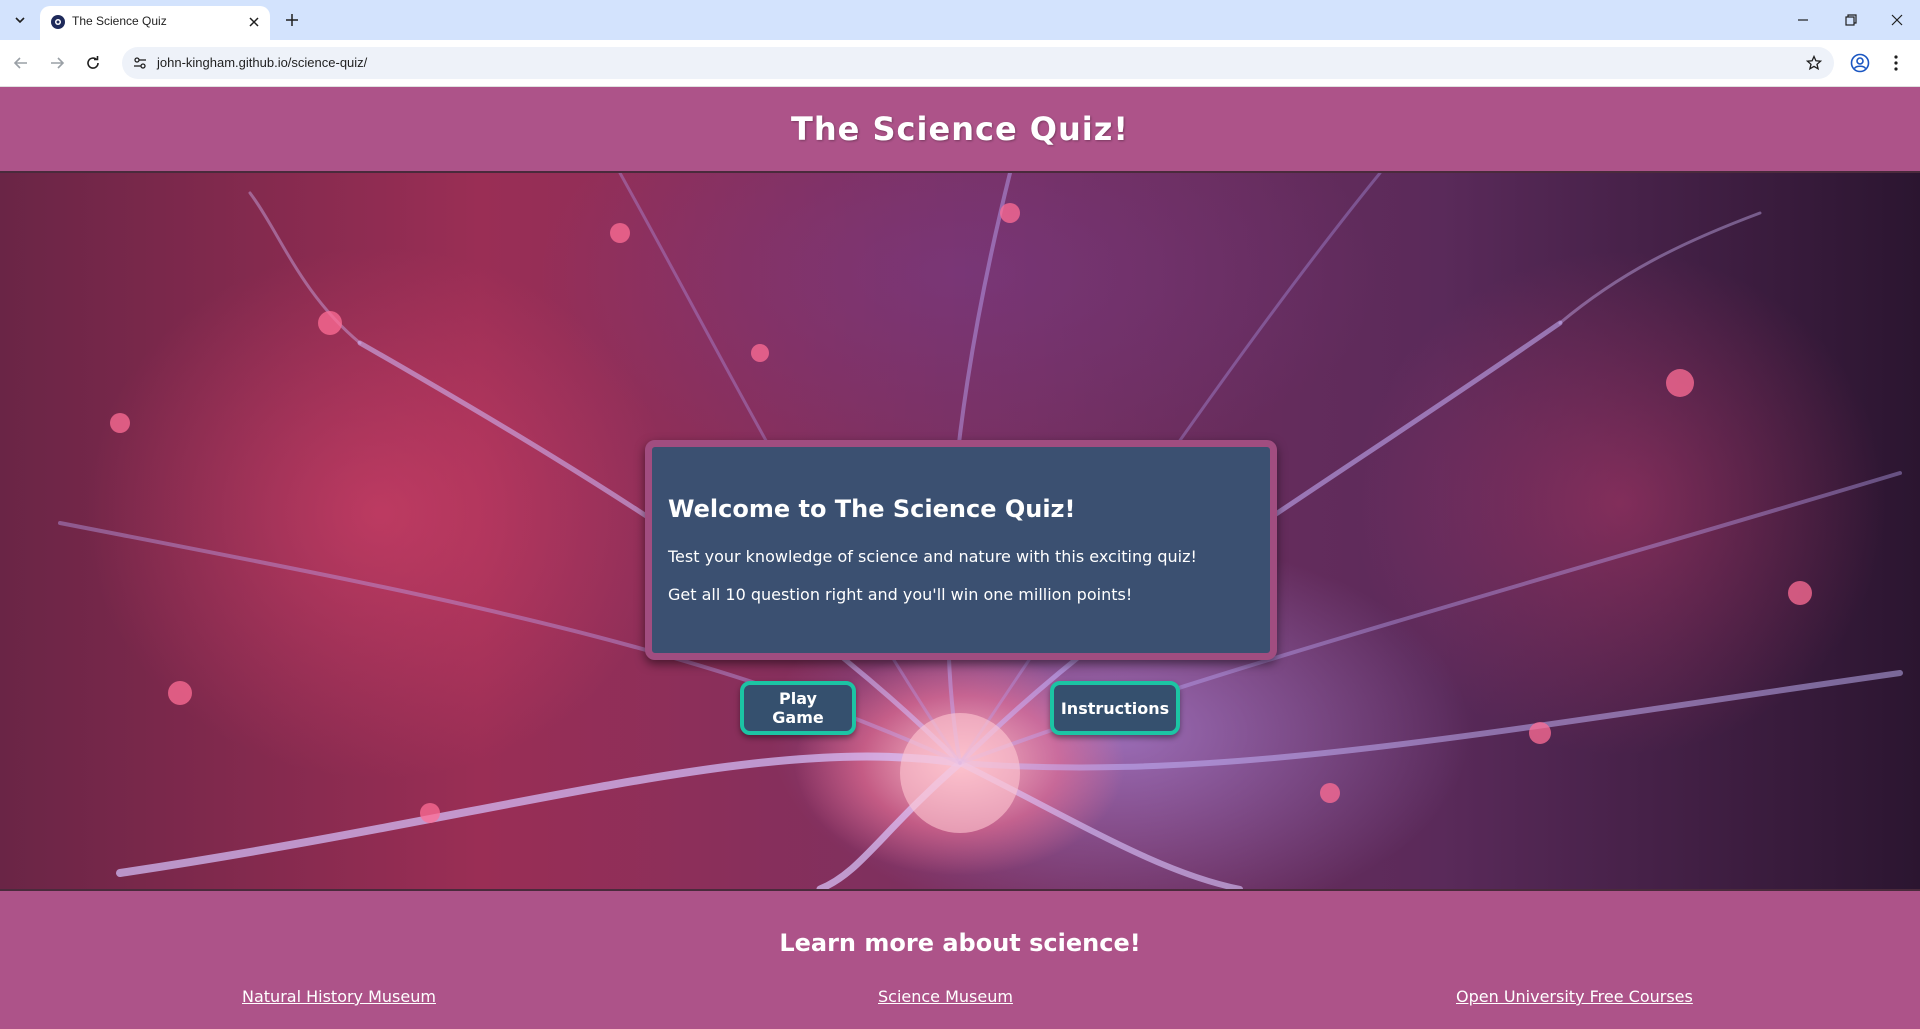 The height and width of the screenshot is (1029, 1920). I want to click on address-bar: john-kingham.github.io/science-quiz/, so click(978, 63).